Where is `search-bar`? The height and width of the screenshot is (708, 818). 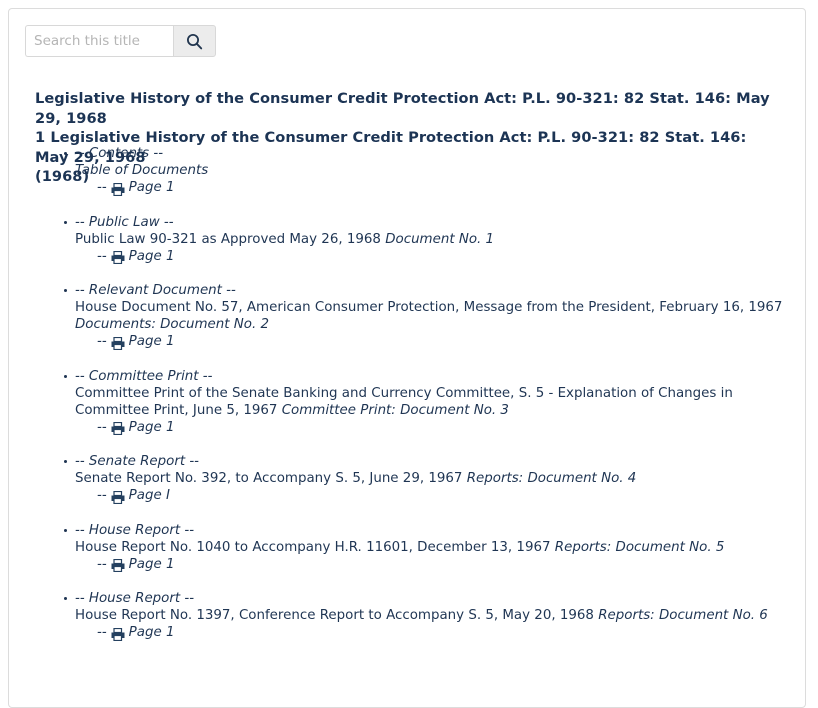 search-bar is located at coordinates (120, 41).